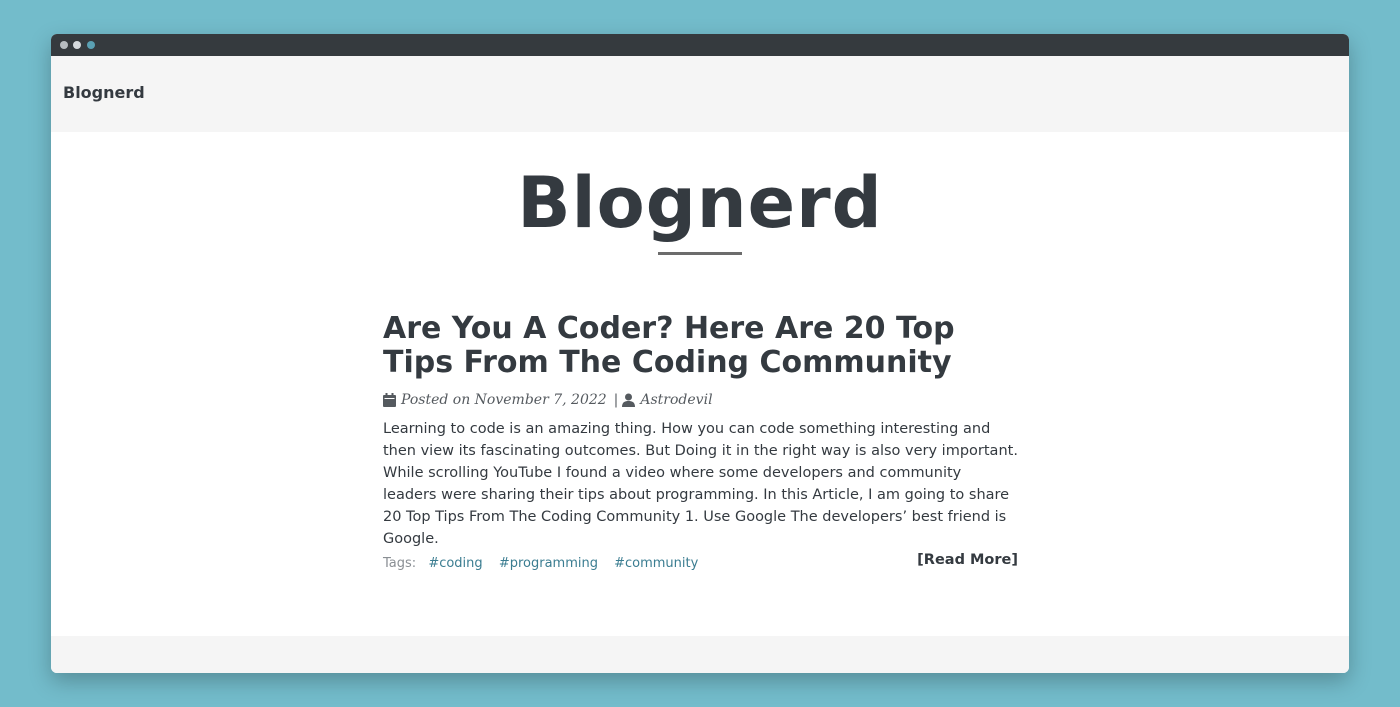 This screenshot has width=1400, height=707. What do you see at coordinates (676, 400) in the screenshot?
I see `post-author: Astrodevil` at bounding box center [676, 400].